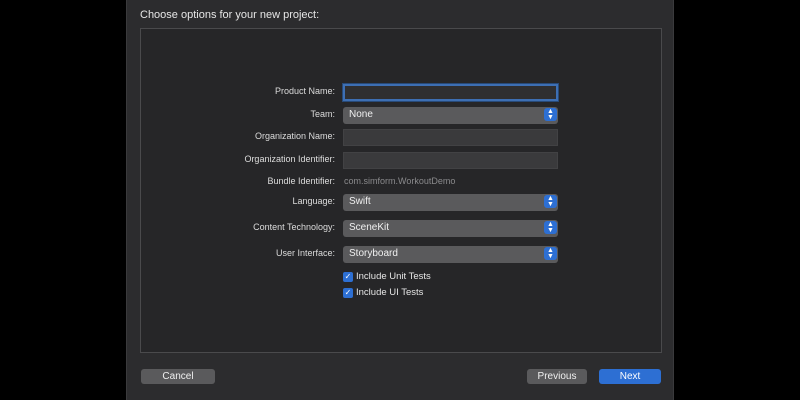 This screenshot has width=800, height=400. I want to click on organization-identifier-field, so click(450, 160).